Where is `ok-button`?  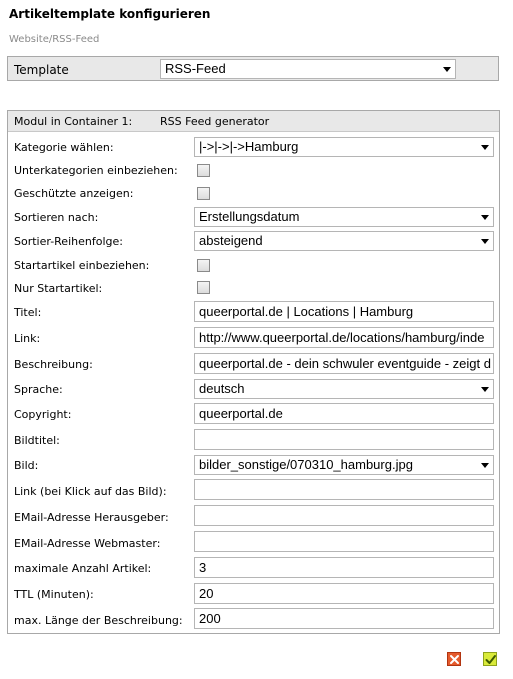
ok-button is located at coordinates (490, 659).